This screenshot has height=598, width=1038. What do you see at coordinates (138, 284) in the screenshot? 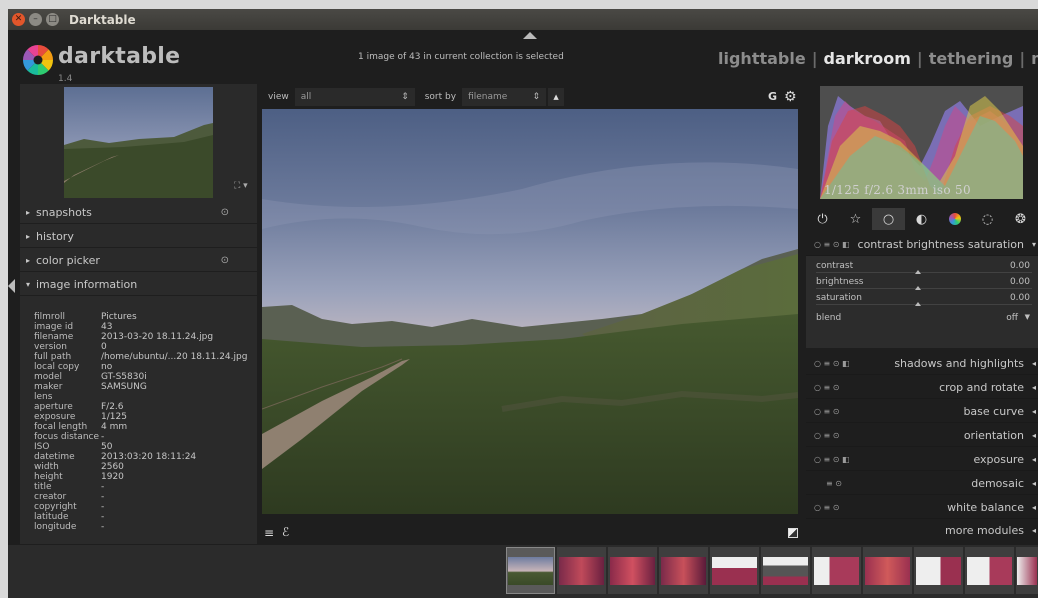
I see `module-image-information: ▾ image information` at bounding box center [138, 284].